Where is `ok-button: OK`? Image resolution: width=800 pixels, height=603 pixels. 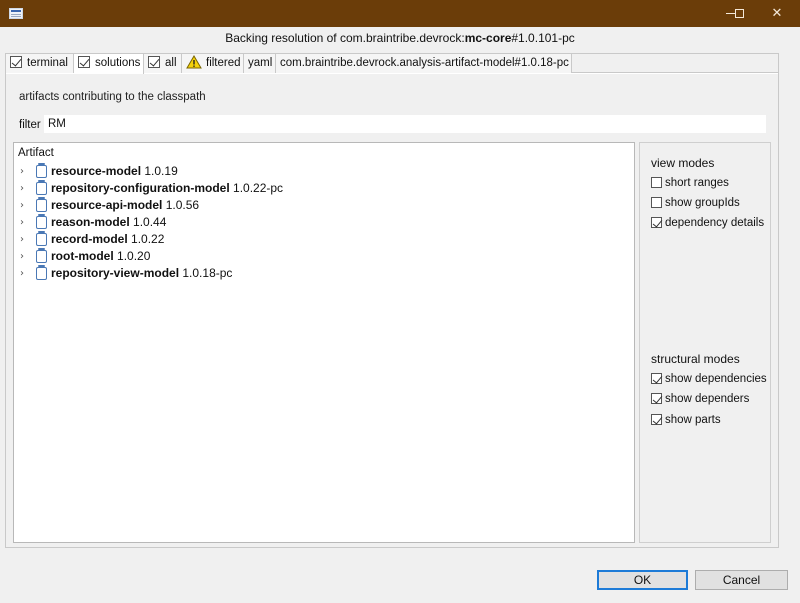
ok-button: OK is located at coordinates (642, 580).